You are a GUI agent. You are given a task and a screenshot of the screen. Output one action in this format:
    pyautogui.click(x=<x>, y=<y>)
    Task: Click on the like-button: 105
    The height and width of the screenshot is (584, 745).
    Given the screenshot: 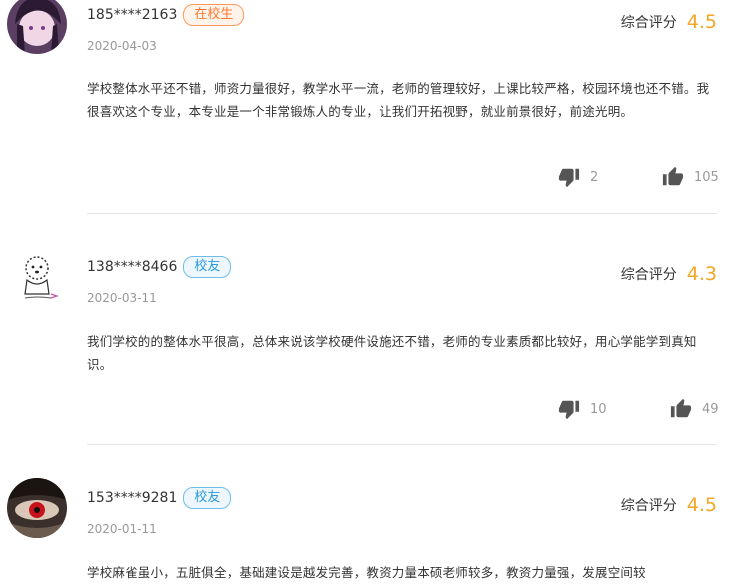 What is the action you would take?
    pyautogui.click(x=690, y=177)
    